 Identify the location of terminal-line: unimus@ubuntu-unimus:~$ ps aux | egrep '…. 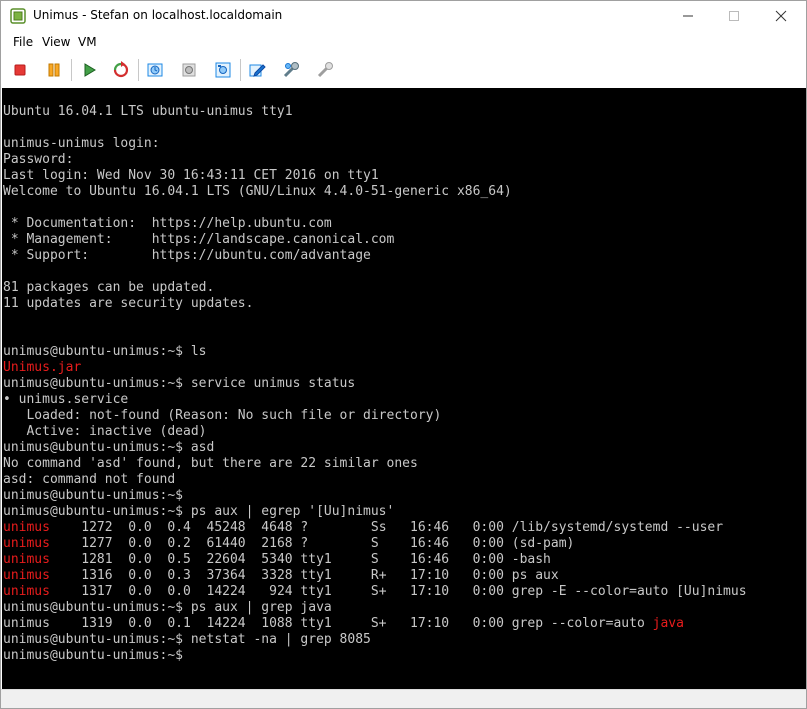
(404, 512).